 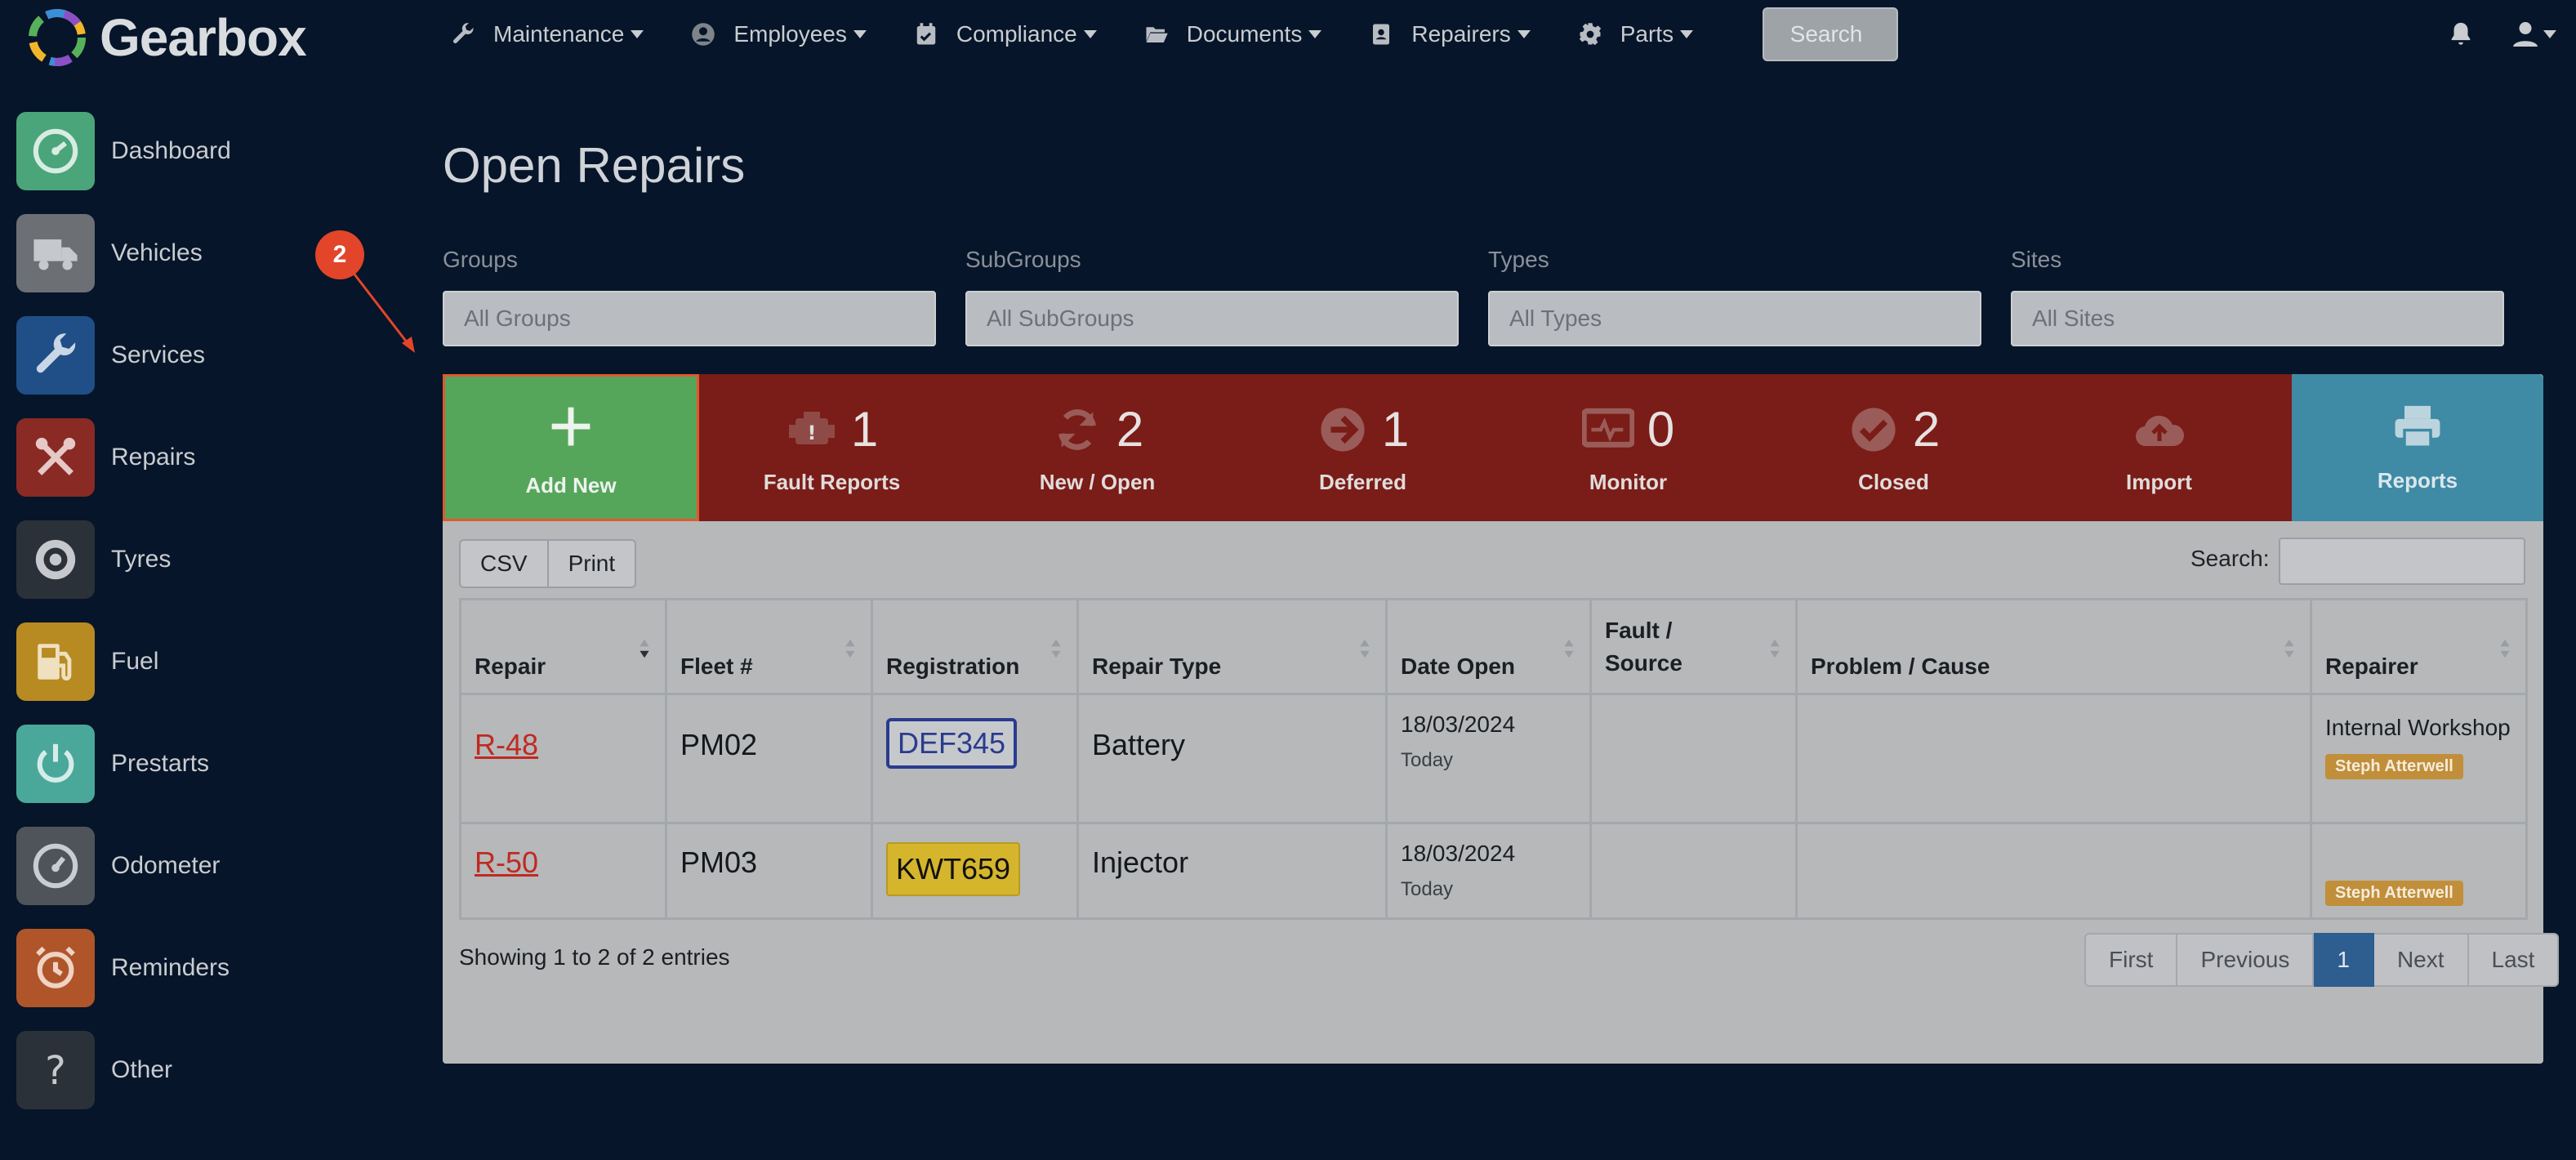 I want to click on tile-deferred: 1 Deferred, so click(x=1362, y=447).